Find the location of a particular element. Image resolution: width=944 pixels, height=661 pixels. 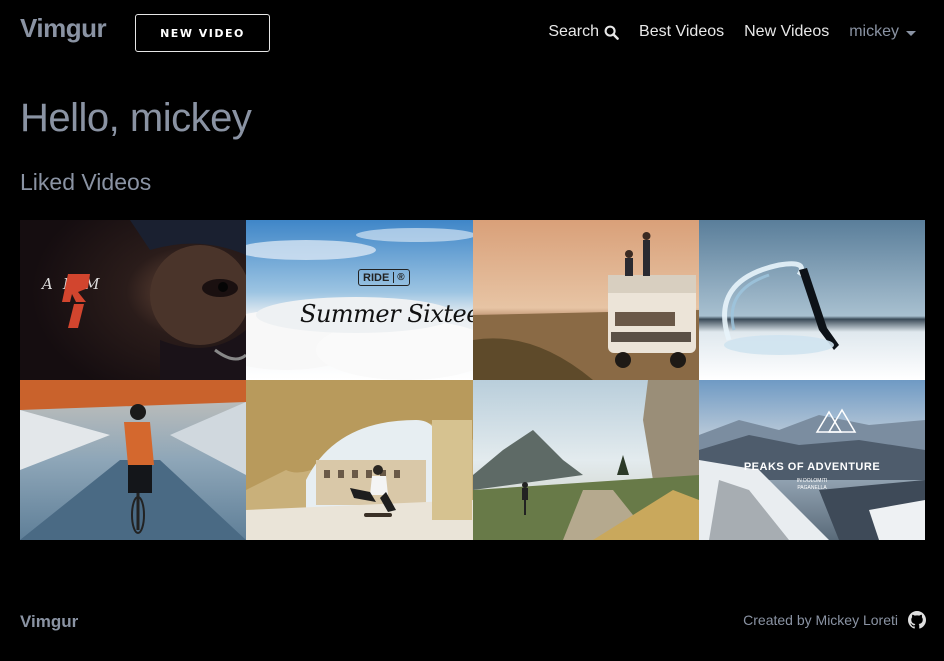

caret-down-icon is located at coordinates (911, 33).